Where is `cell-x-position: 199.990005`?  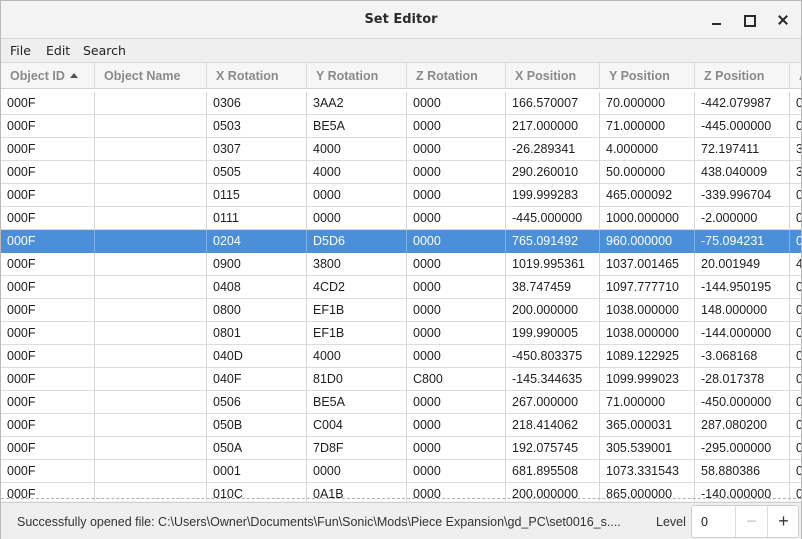 cell-x-position: 199.990005 is located at coordinates (553, 333).